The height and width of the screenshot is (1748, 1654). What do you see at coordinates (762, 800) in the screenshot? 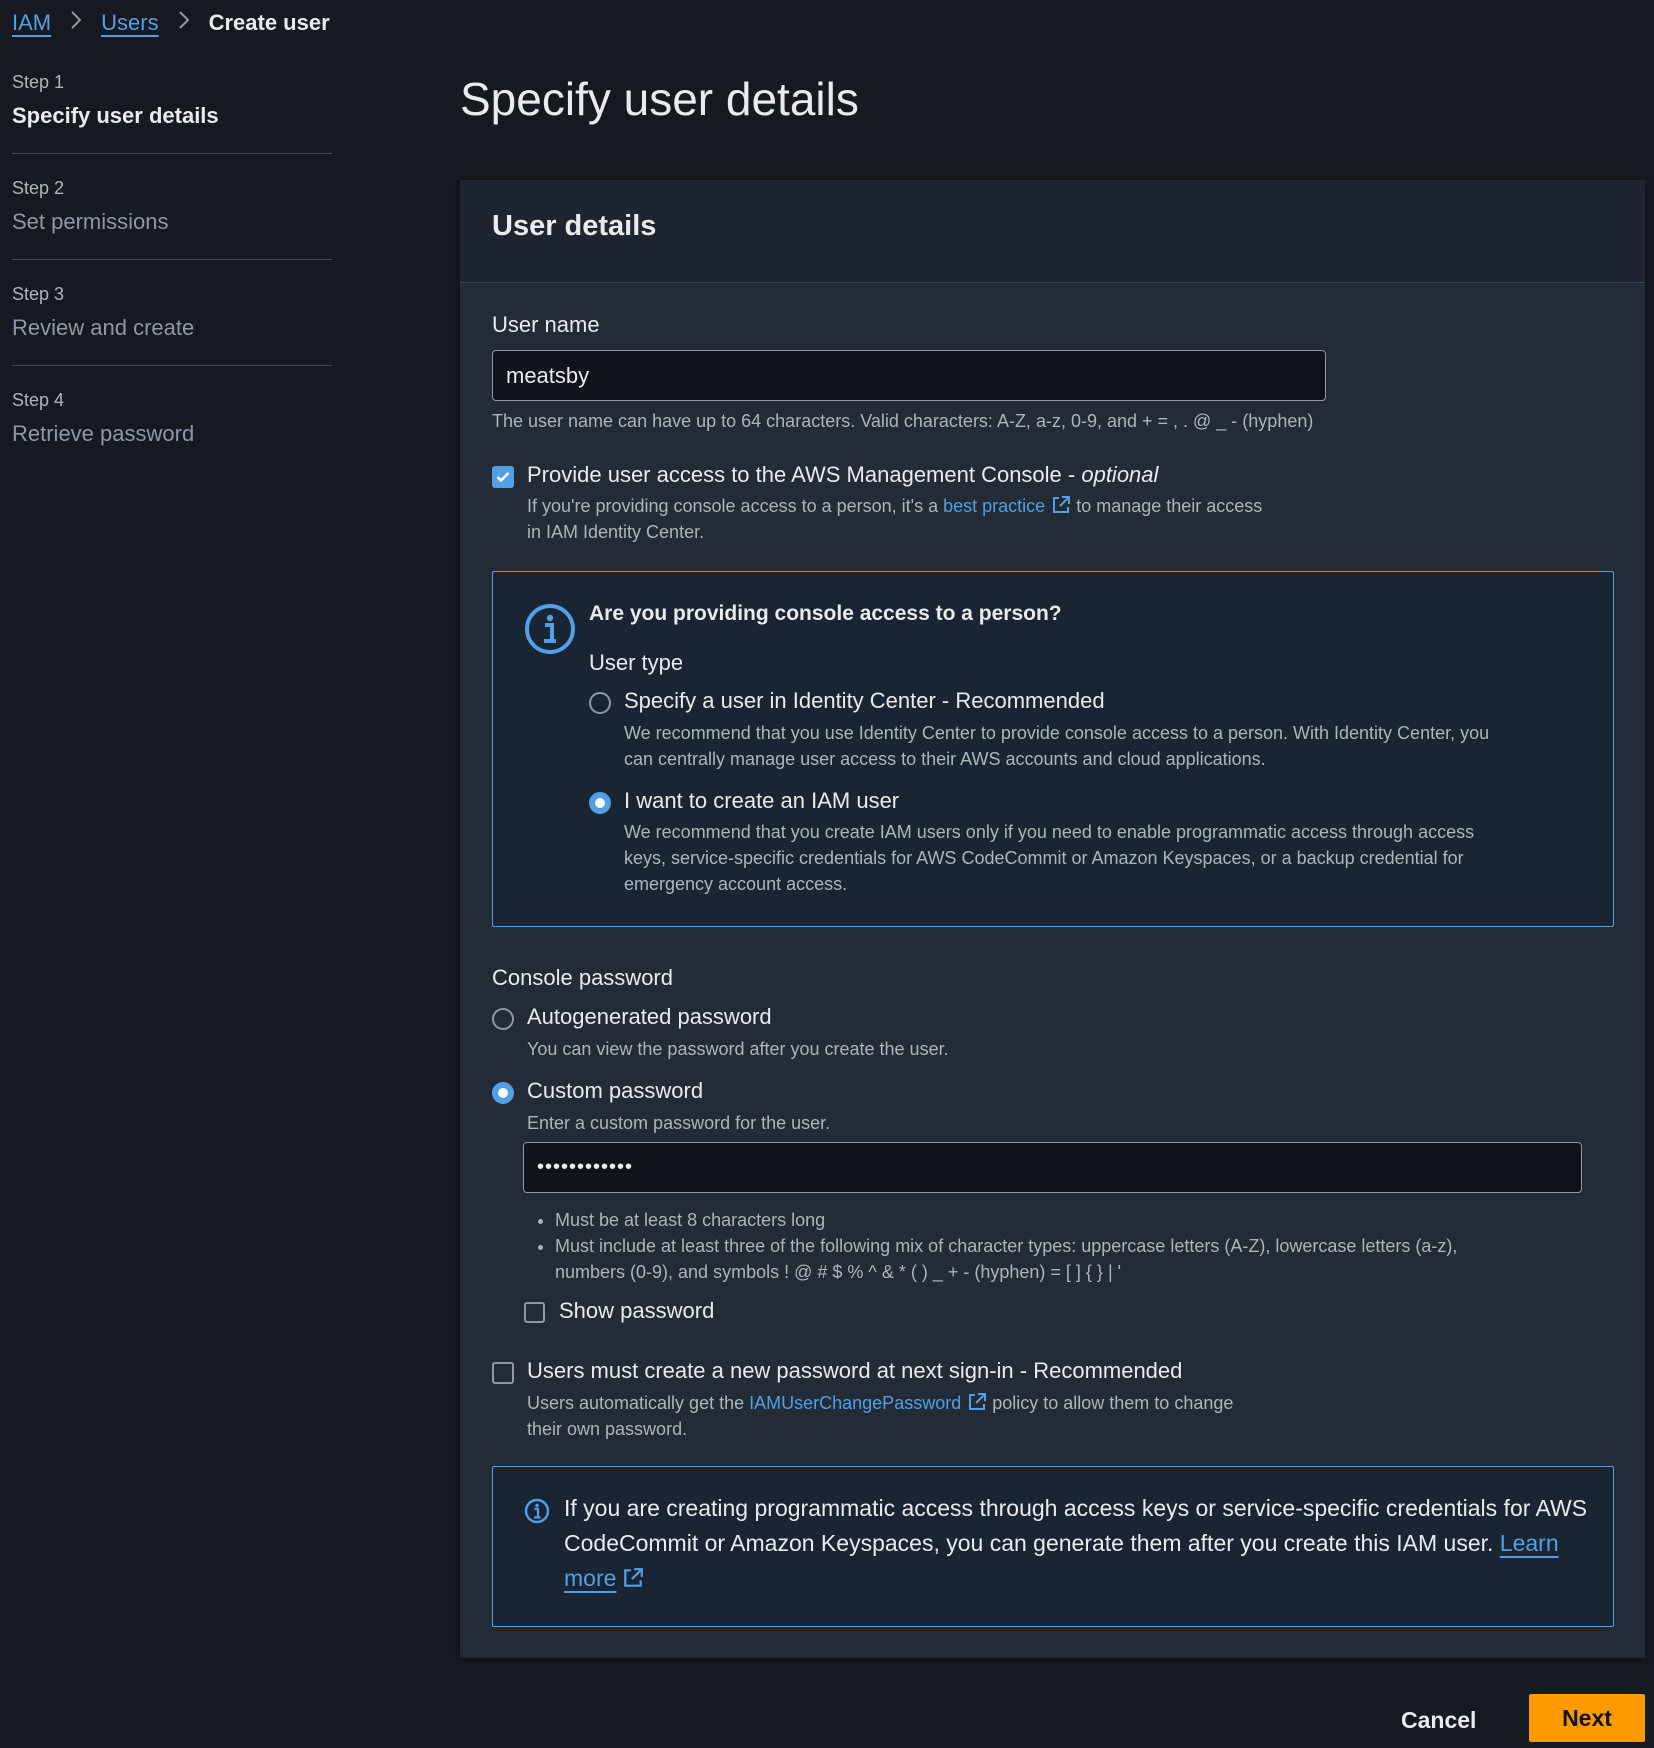
I see `iam-user-label: I want to create an IAM user` at bounding box center [762, 800].